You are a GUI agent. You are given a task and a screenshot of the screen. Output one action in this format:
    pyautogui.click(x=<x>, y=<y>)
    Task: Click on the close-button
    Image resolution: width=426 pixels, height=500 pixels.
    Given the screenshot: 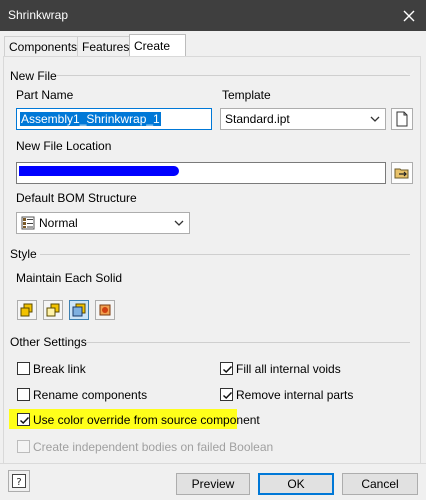 What is the action you would take?
    pyautogui.click(x=409, y=15)
    